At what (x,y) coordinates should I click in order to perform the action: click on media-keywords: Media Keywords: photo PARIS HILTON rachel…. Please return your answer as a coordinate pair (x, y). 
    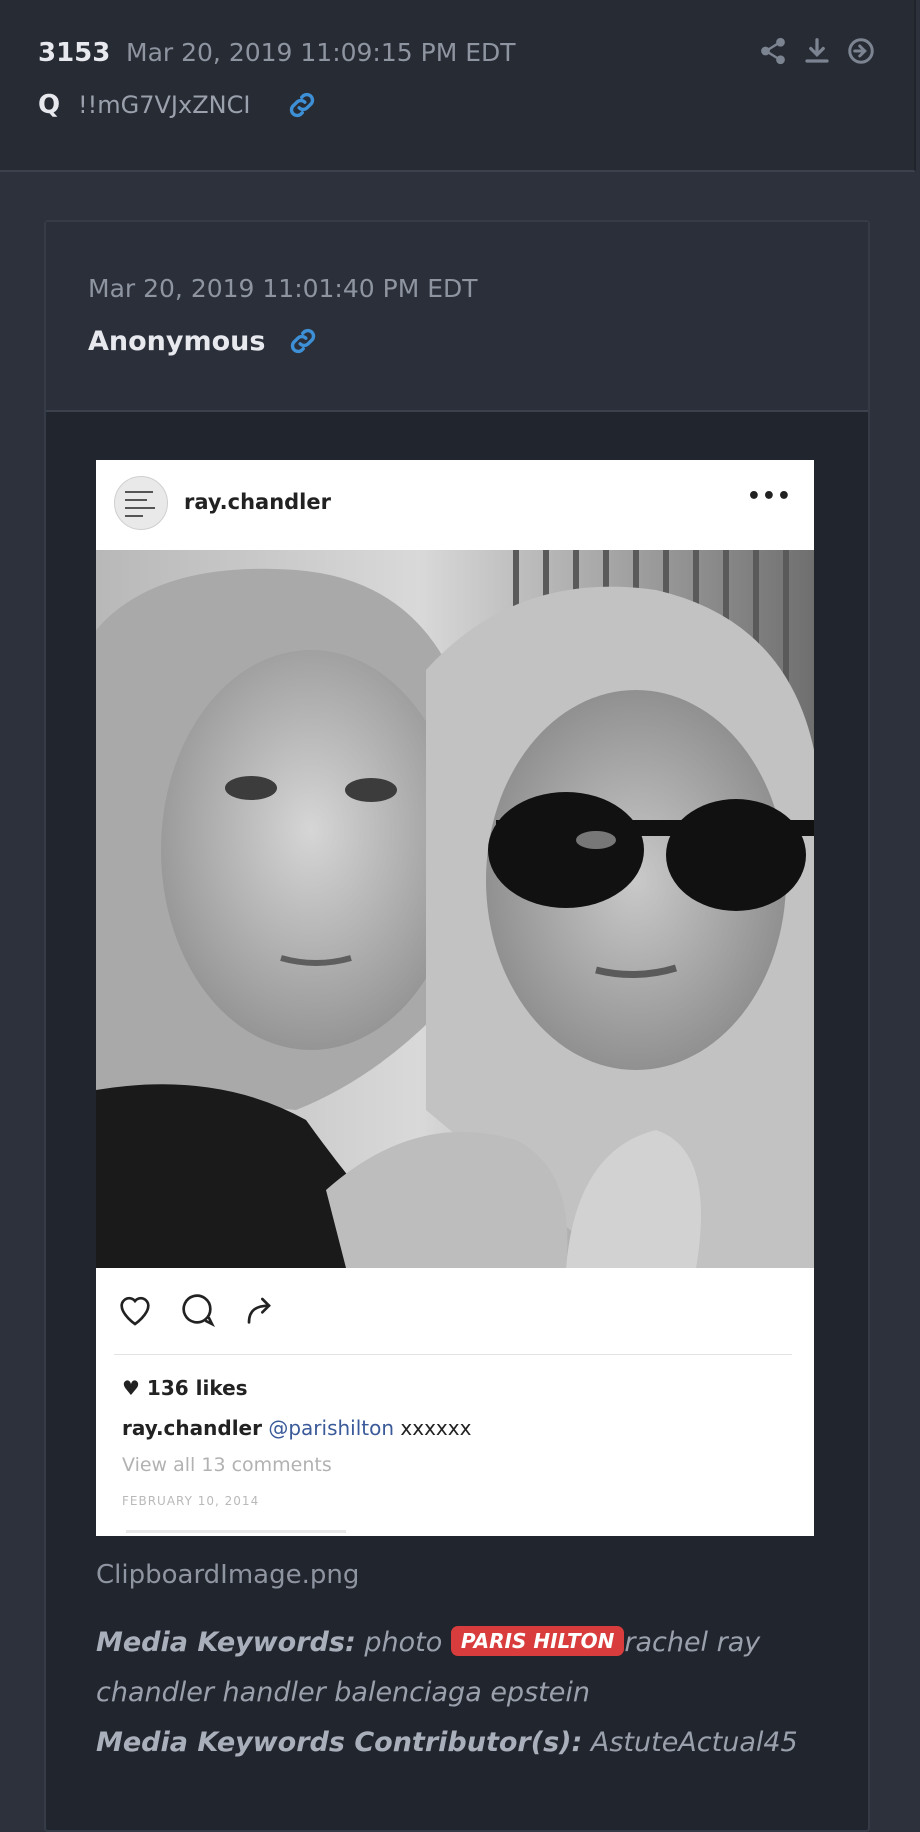
    Looking at the image, I should click on (466, 1668).